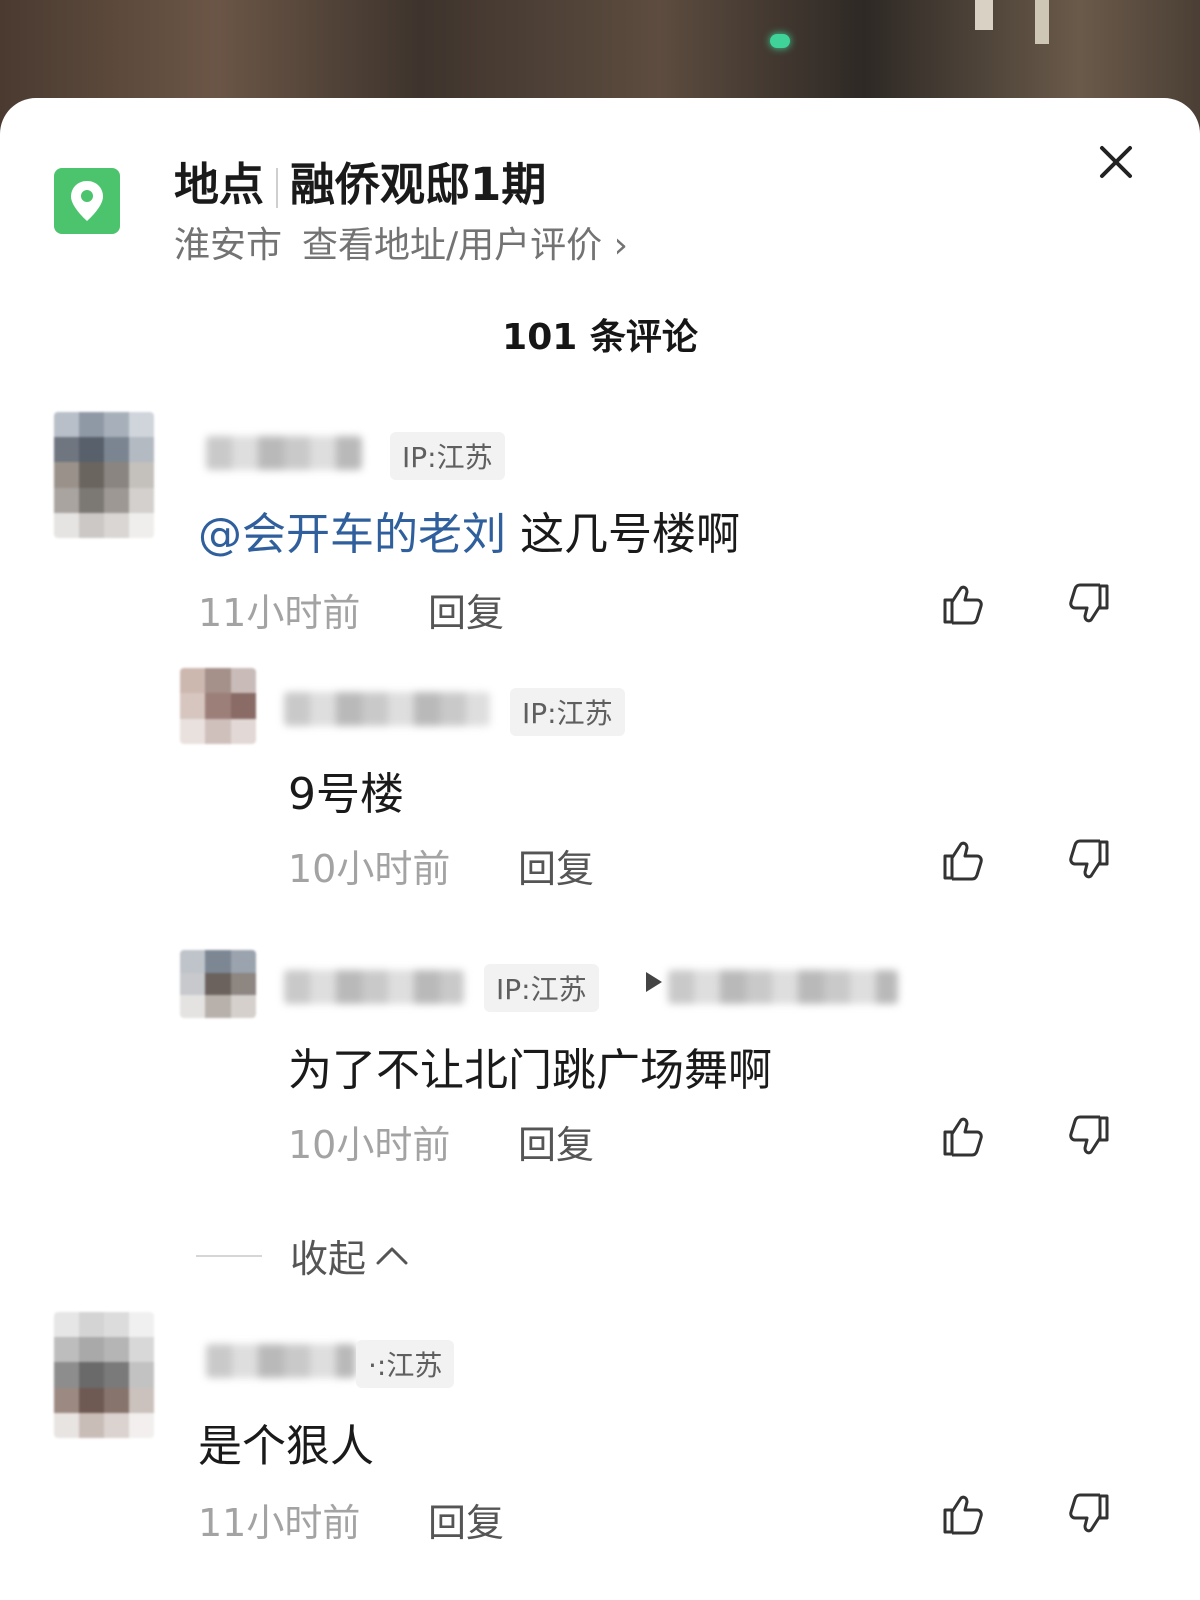 The width and height of the screenshot is (1200, 1600). I want to click on collapse-label: 收起, so click(328, 1259).